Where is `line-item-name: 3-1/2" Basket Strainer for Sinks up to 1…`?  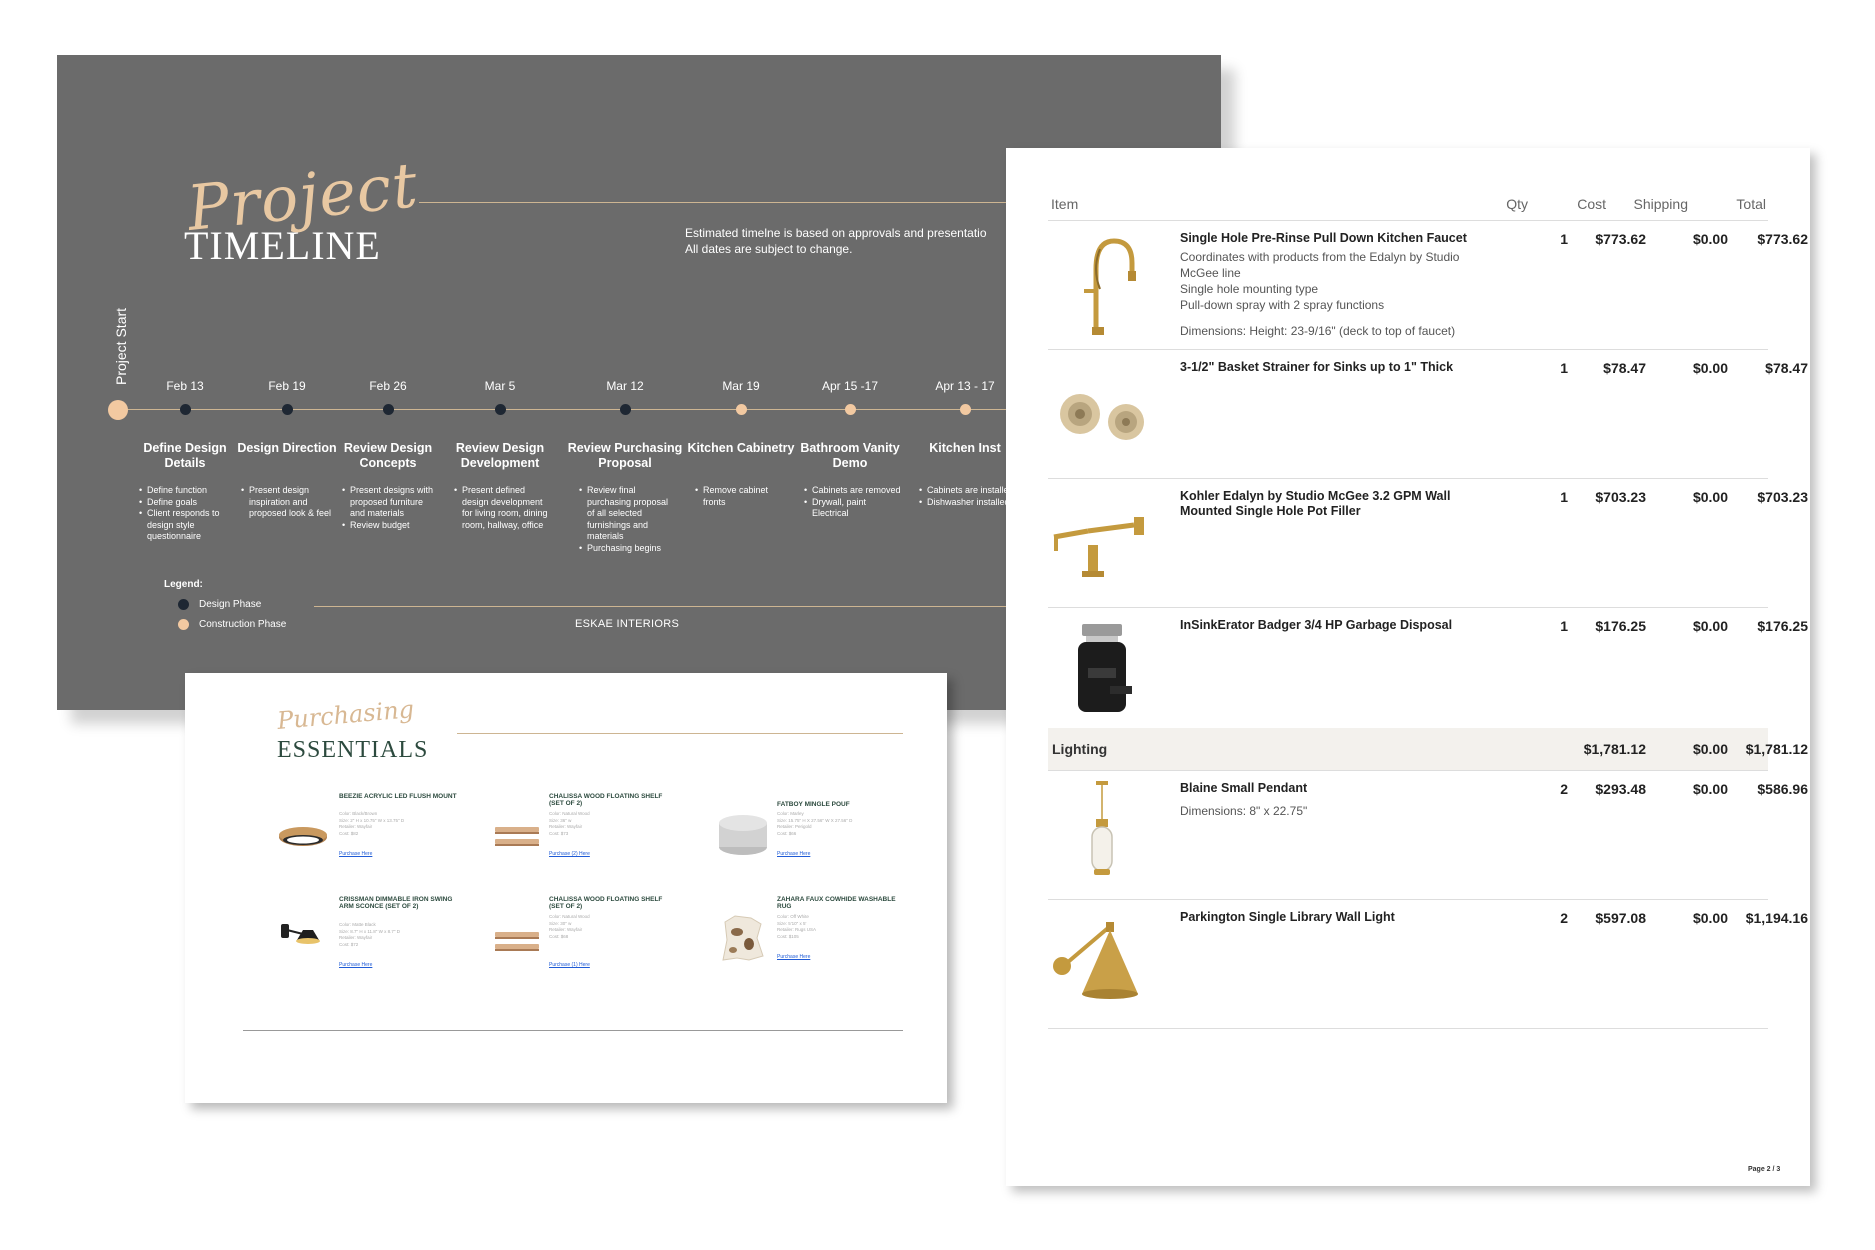 line-item-name: 3-1/2" Basket Strainer for Sinks up to 1… is located at coordinates (1317, 367).